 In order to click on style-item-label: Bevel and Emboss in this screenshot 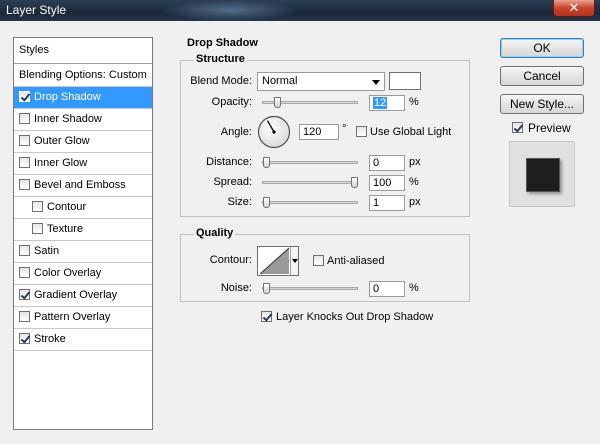, I will do `click(80, 185)`.